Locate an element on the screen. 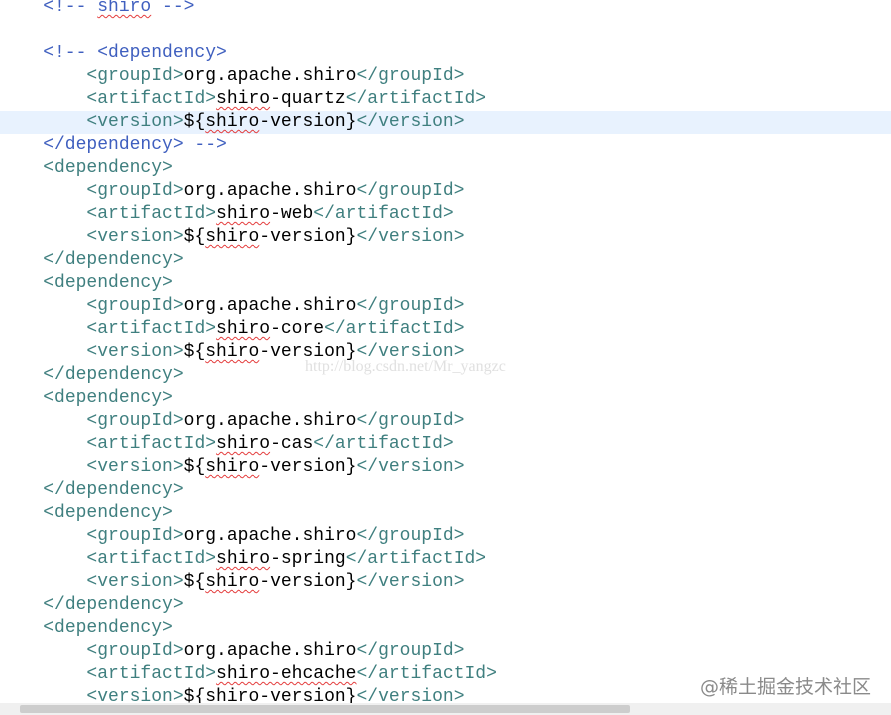 This screenshot has width=891, height=715. code-text: -web is located at coordinates (292, 214).